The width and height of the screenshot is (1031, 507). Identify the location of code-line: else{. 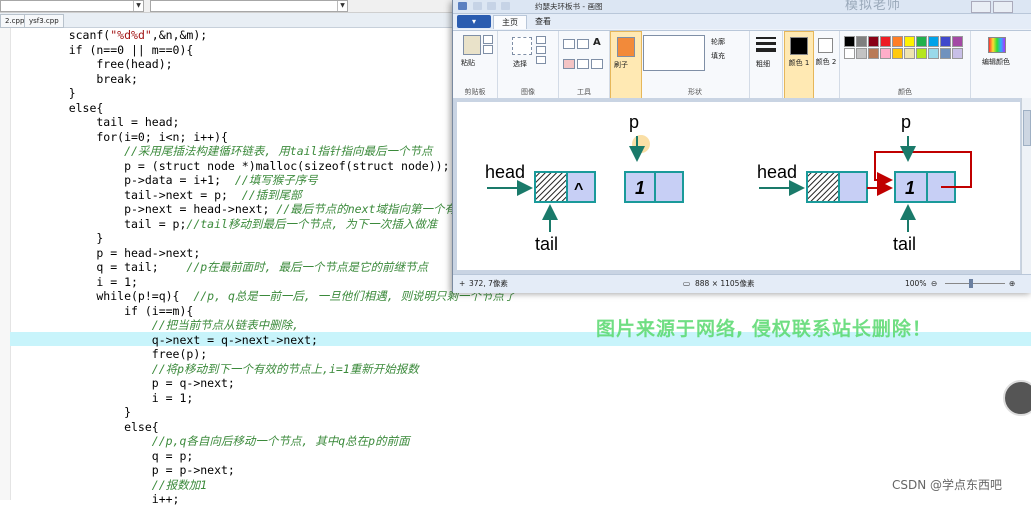
(536, 427).